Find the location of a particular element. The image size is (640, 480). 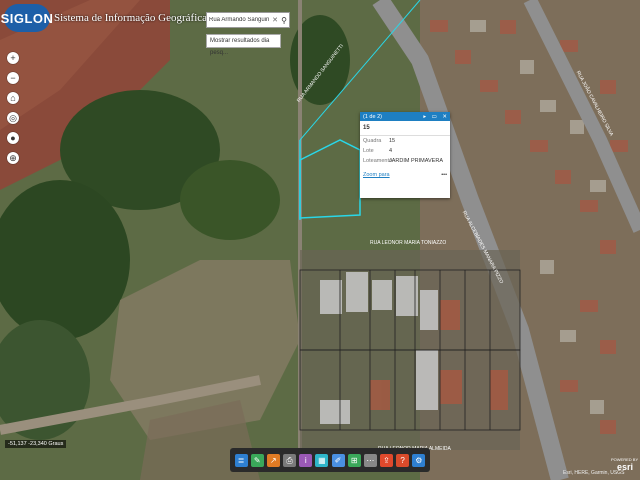

map-attribution: Esri, HERE, Garmin, USGS is located at coordinates (594, 473).